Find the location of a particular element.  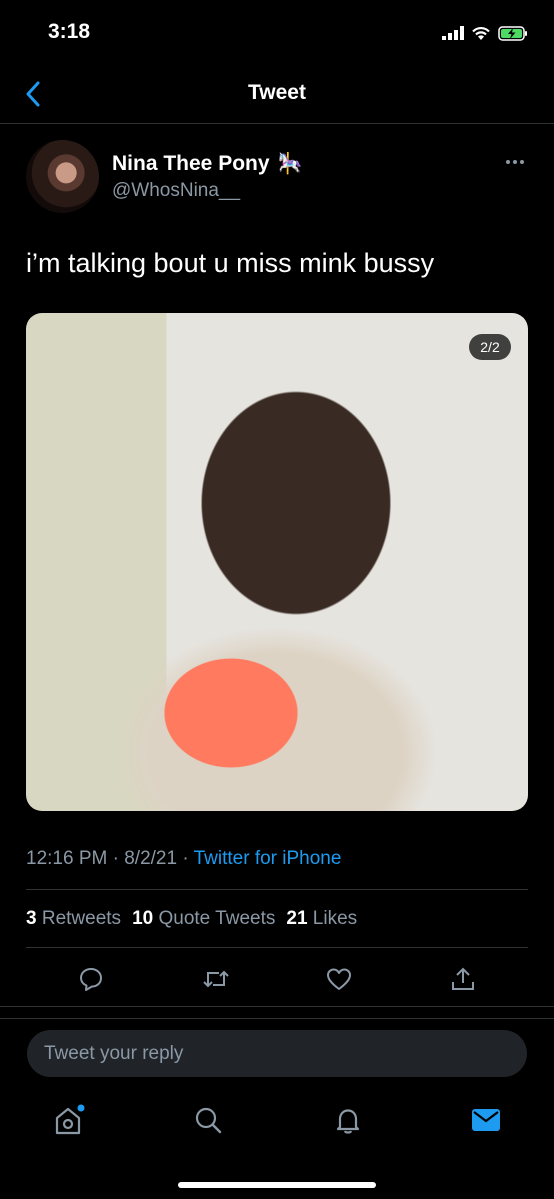

reply-button is located at coordinates (91, 979).